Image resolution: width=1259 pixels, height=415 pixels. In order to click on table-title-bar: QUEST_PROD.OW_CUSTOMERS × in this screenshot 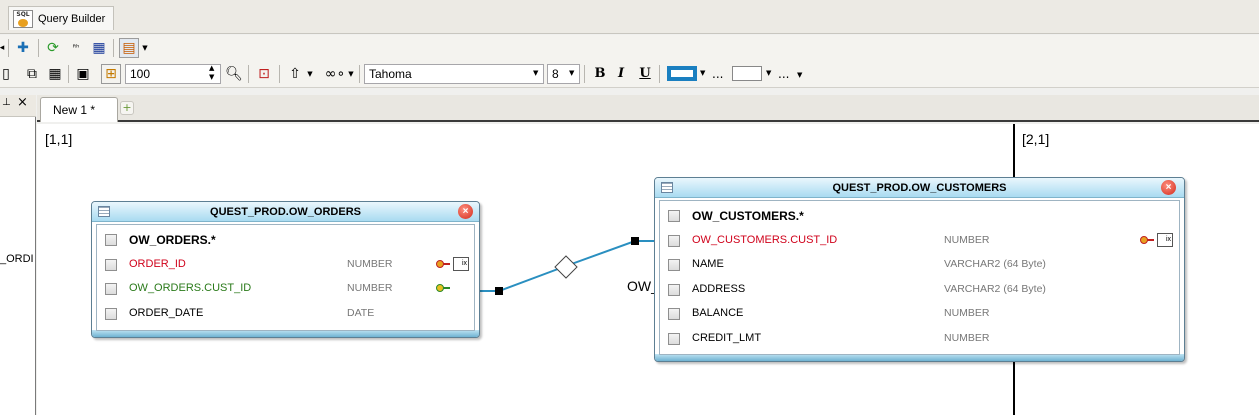, I will do `click(919, 188)`.